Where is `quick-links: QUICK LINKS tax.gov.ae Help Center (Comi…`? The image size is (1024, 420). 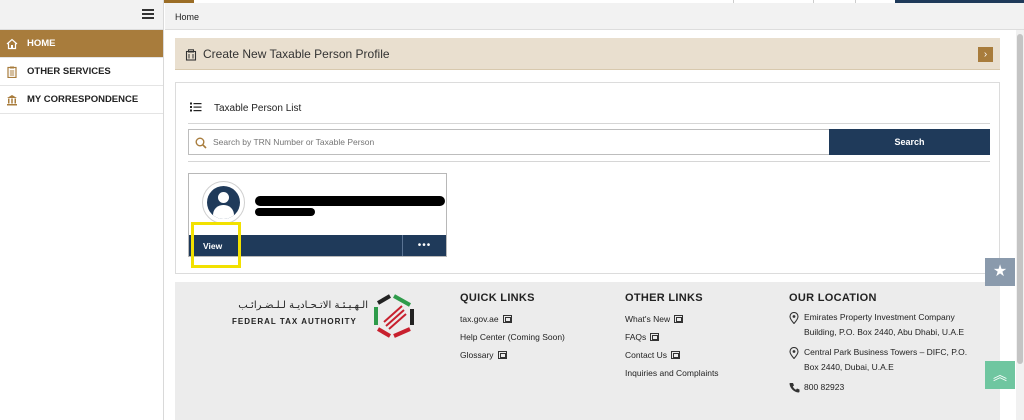 quick-links: QUICK LINKS tax.gov.ae Help Center (Comi… is located at coordinates (512, 328).